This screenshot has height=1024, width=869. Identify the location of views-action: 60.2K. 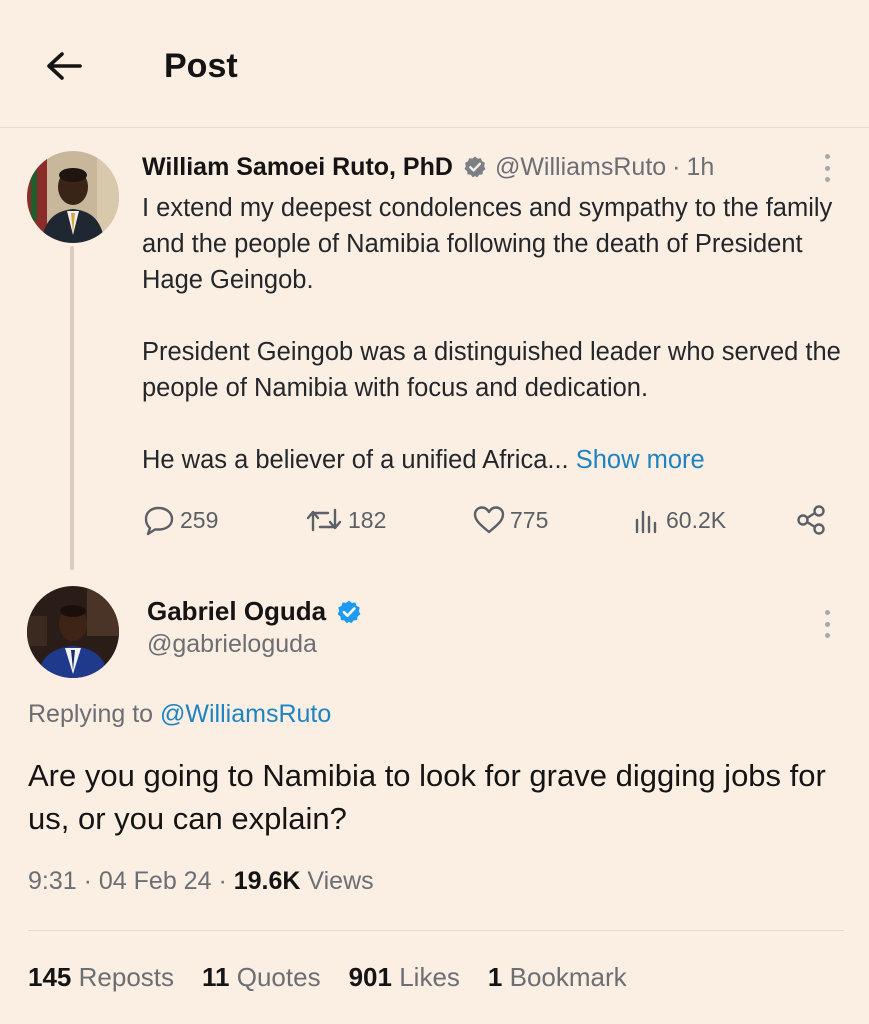
(679, 520).